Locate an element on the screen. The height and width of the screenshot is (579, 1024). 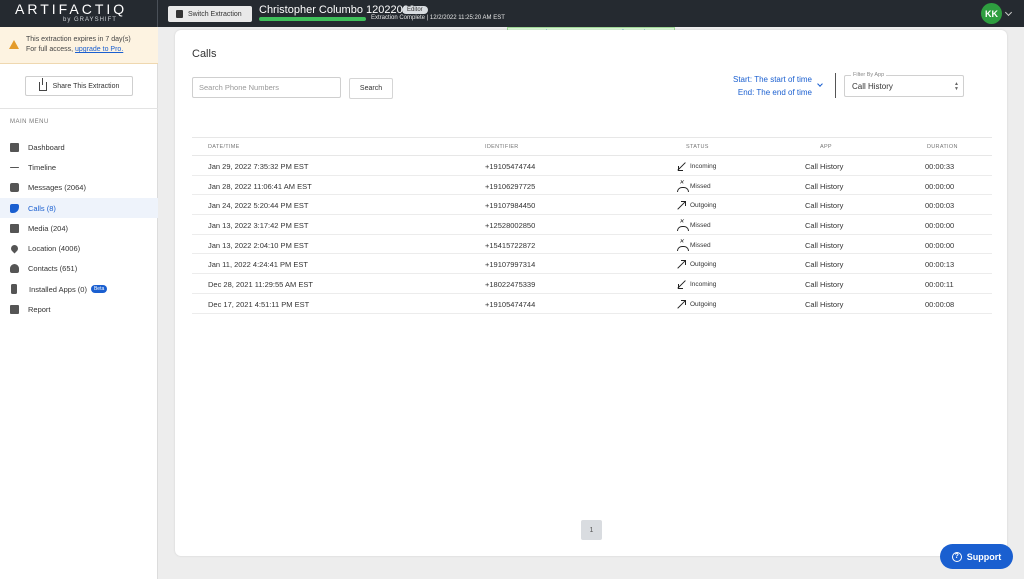
progress-fill is located at coordinates (312, 19).